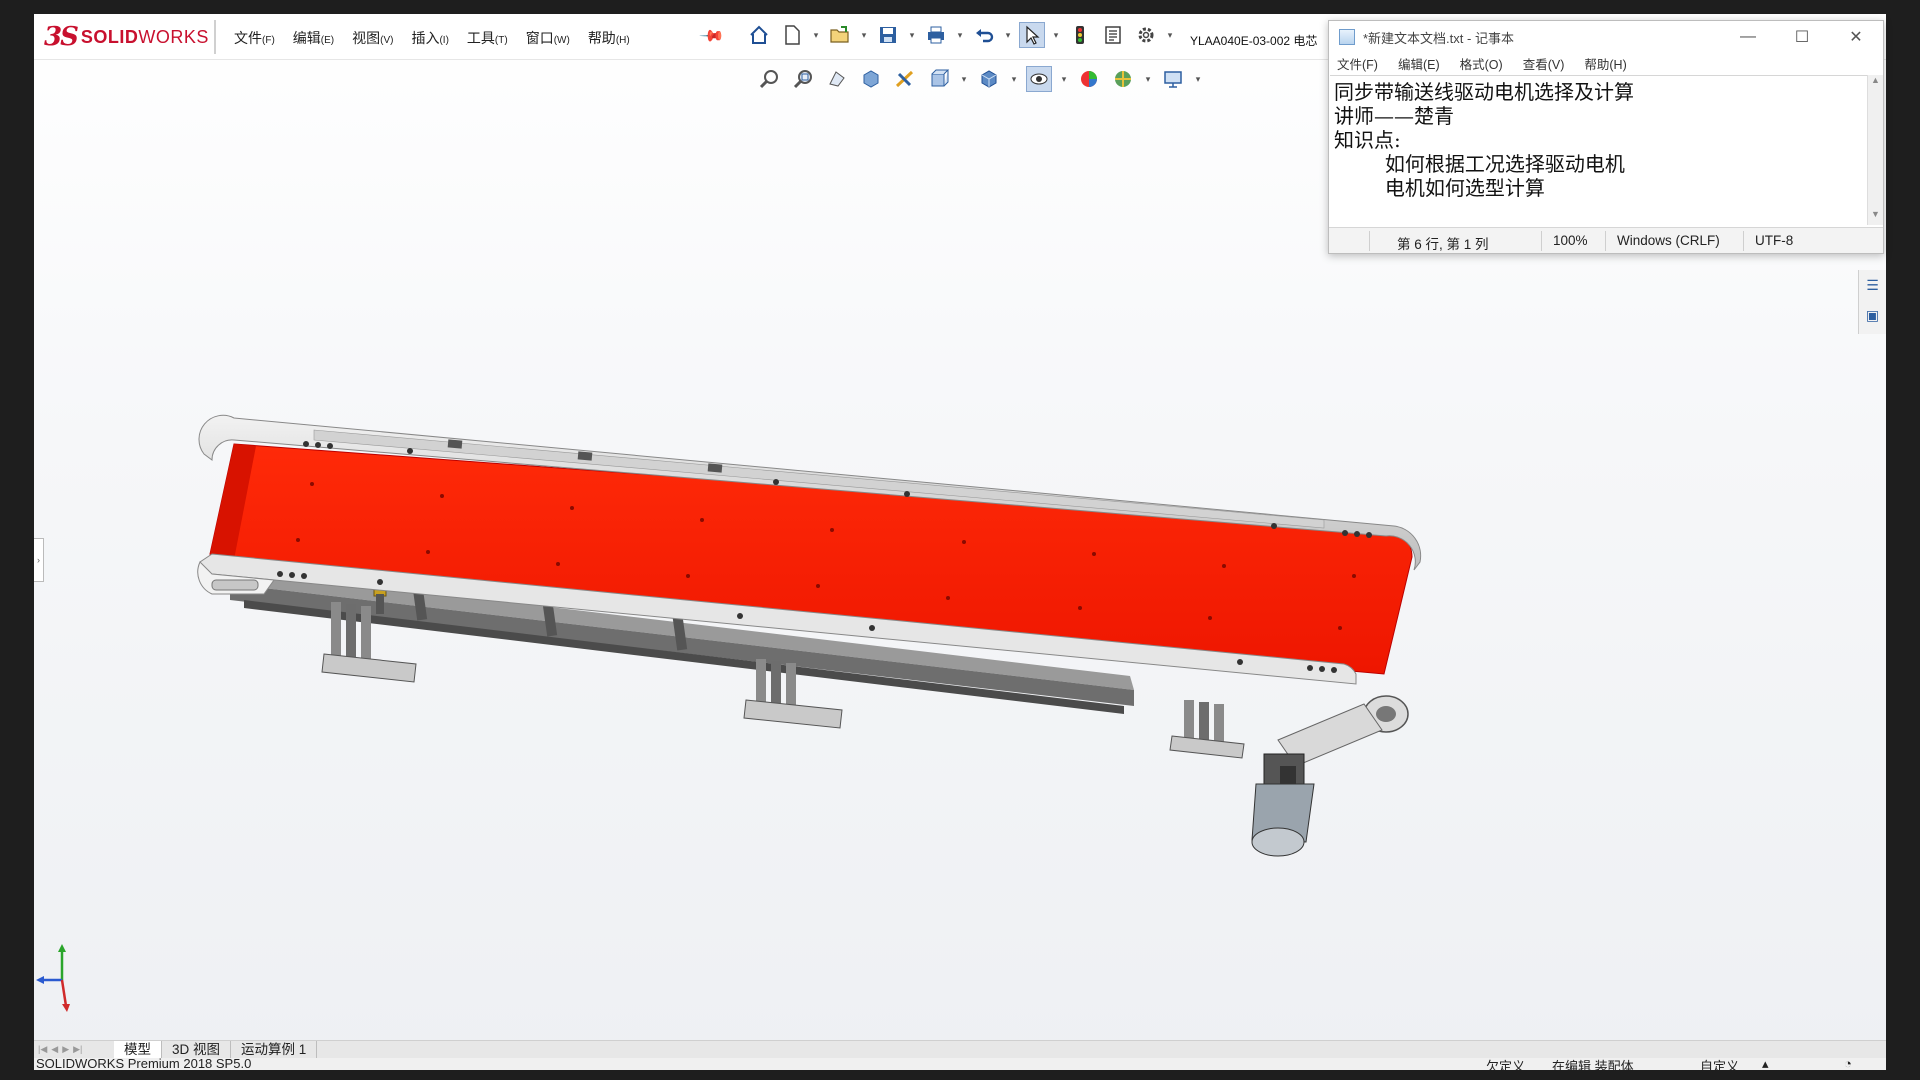  What do you see at coordinates (1439, 188) in the screenshot?
I see `text-line: 电机如何选型计算` at bounding box center [1439, 188].